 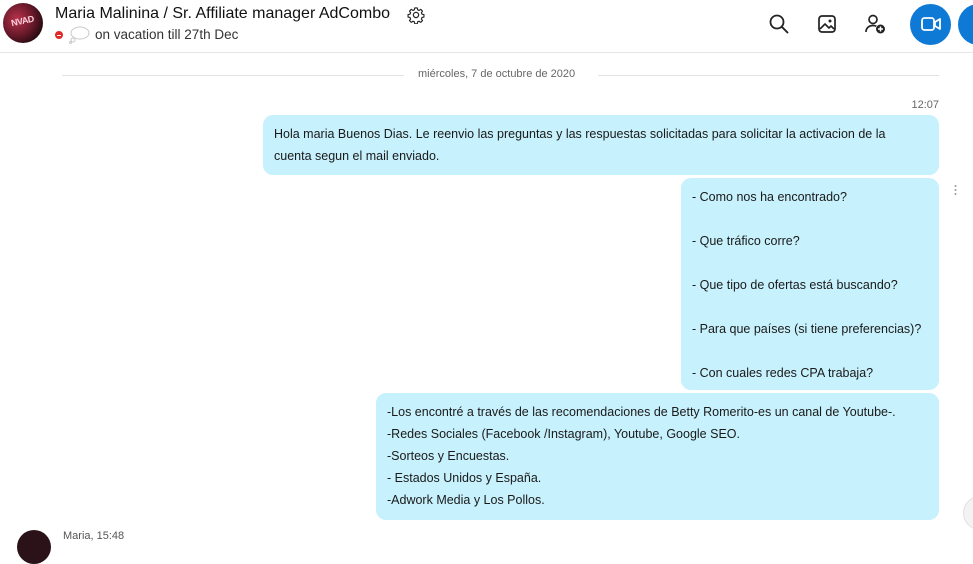 I want to click on message-line: - Que tráfico corre?, so click(x=746, y=241).